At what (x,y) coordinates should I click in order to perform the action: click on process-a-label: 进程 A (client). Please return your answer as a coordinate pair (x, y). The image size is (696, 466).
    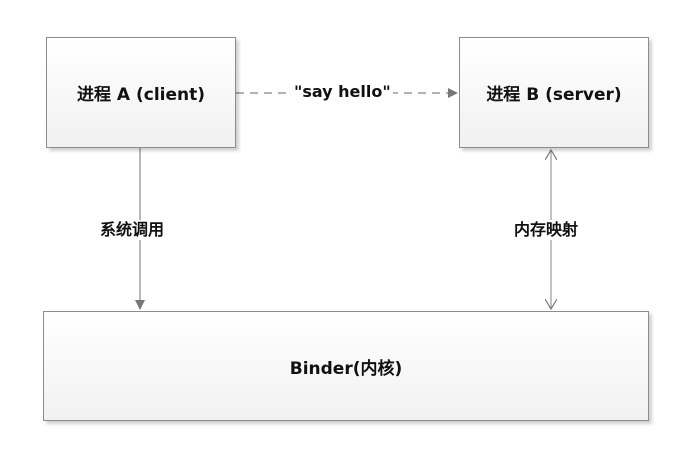
    Looking at the image, I should click on (141, 95).